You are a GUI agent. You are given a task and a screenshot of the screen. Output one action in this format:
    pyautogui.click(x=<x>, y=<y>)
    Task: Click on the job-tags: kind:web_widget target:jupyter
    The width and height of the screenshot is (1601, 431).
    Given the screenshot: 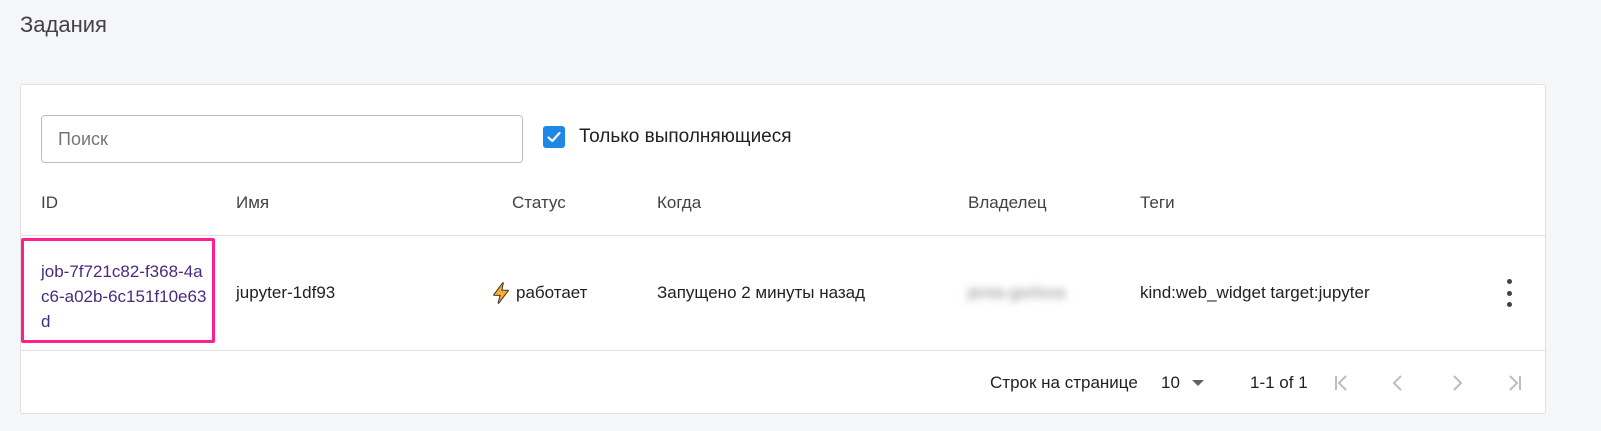 What is the action you would take?
    pyautogui.click(x=1255, y=292)
    